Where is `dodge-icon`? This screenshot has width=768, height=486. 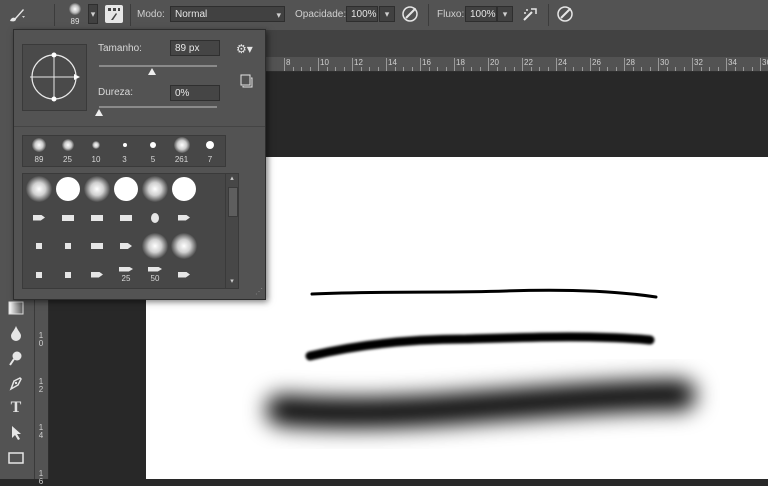
dodge-icon is located at coordinates (15, 358).